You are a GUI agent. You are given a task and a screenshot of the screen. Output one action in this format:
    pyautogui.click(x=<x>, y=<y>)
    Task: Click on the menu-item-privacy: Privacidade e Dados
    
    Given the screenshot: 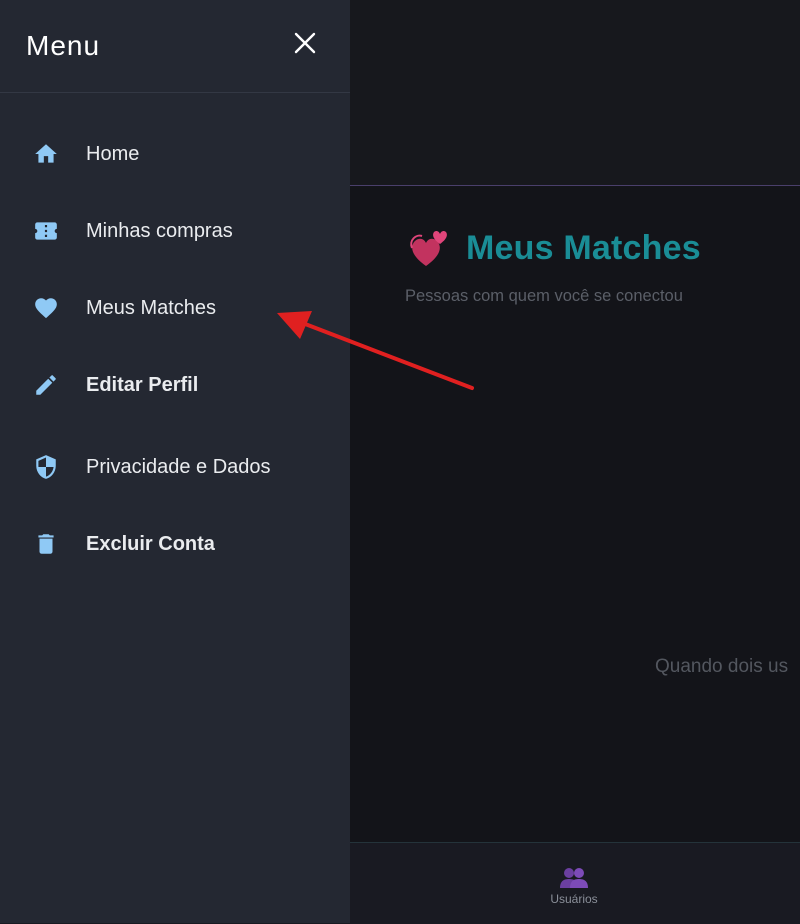 What is the action you would take?
    pyautogui.click(x=175, y=467)
    